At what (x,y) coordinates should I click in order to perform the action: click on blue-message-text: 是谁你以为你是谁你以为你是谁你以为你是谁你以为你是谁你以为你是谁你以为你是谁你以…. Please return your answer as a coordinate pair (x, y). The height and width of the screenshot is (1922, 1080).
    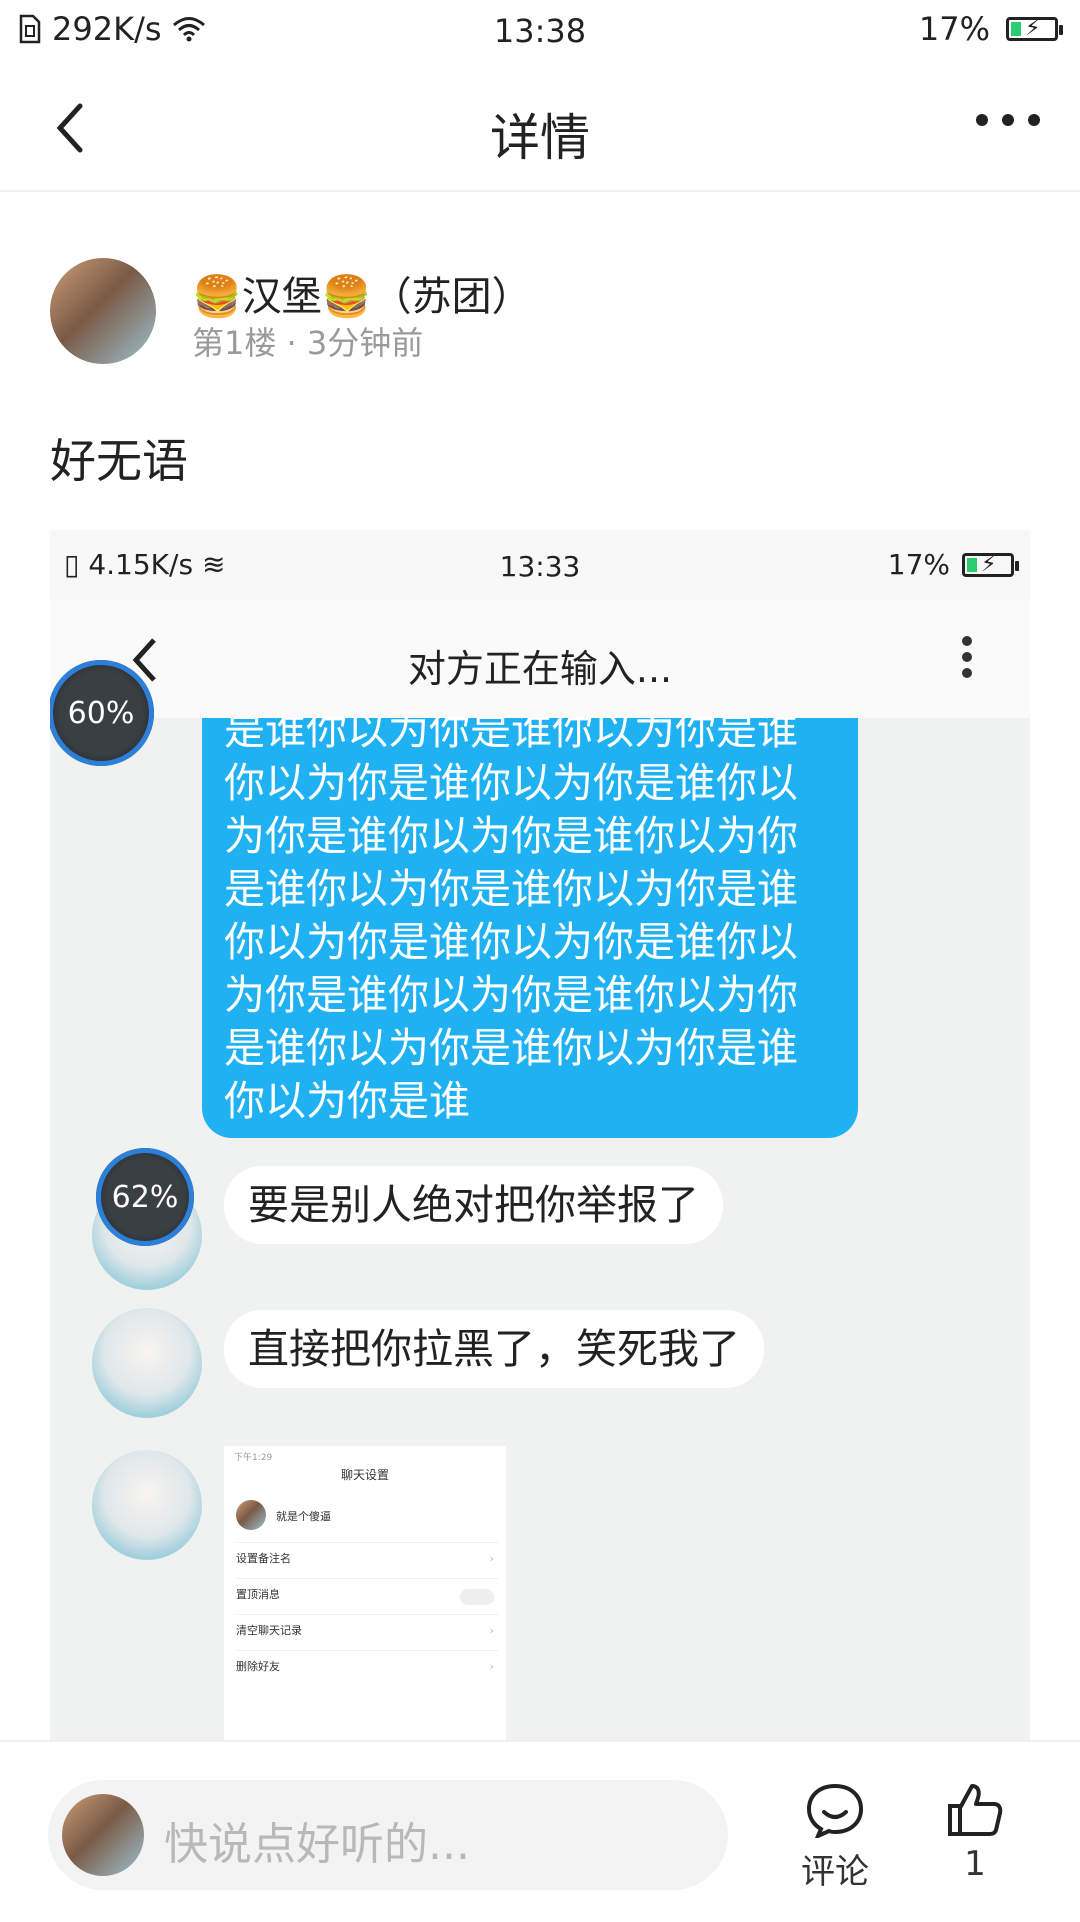
    Looking at the image, I should click on (511, 921).